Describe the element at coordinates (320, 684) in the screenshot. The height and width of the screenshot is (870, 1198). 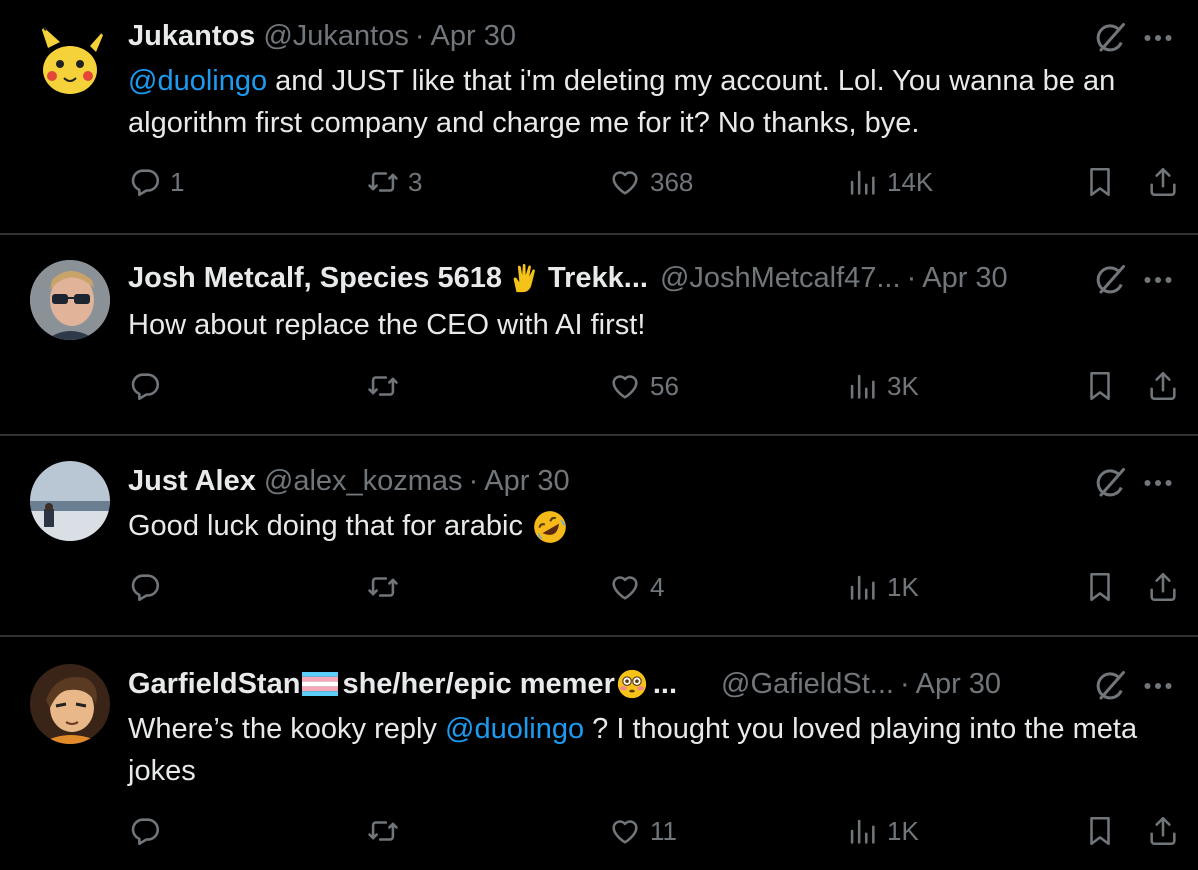
I see `transgender-flag-emoji` at that location.